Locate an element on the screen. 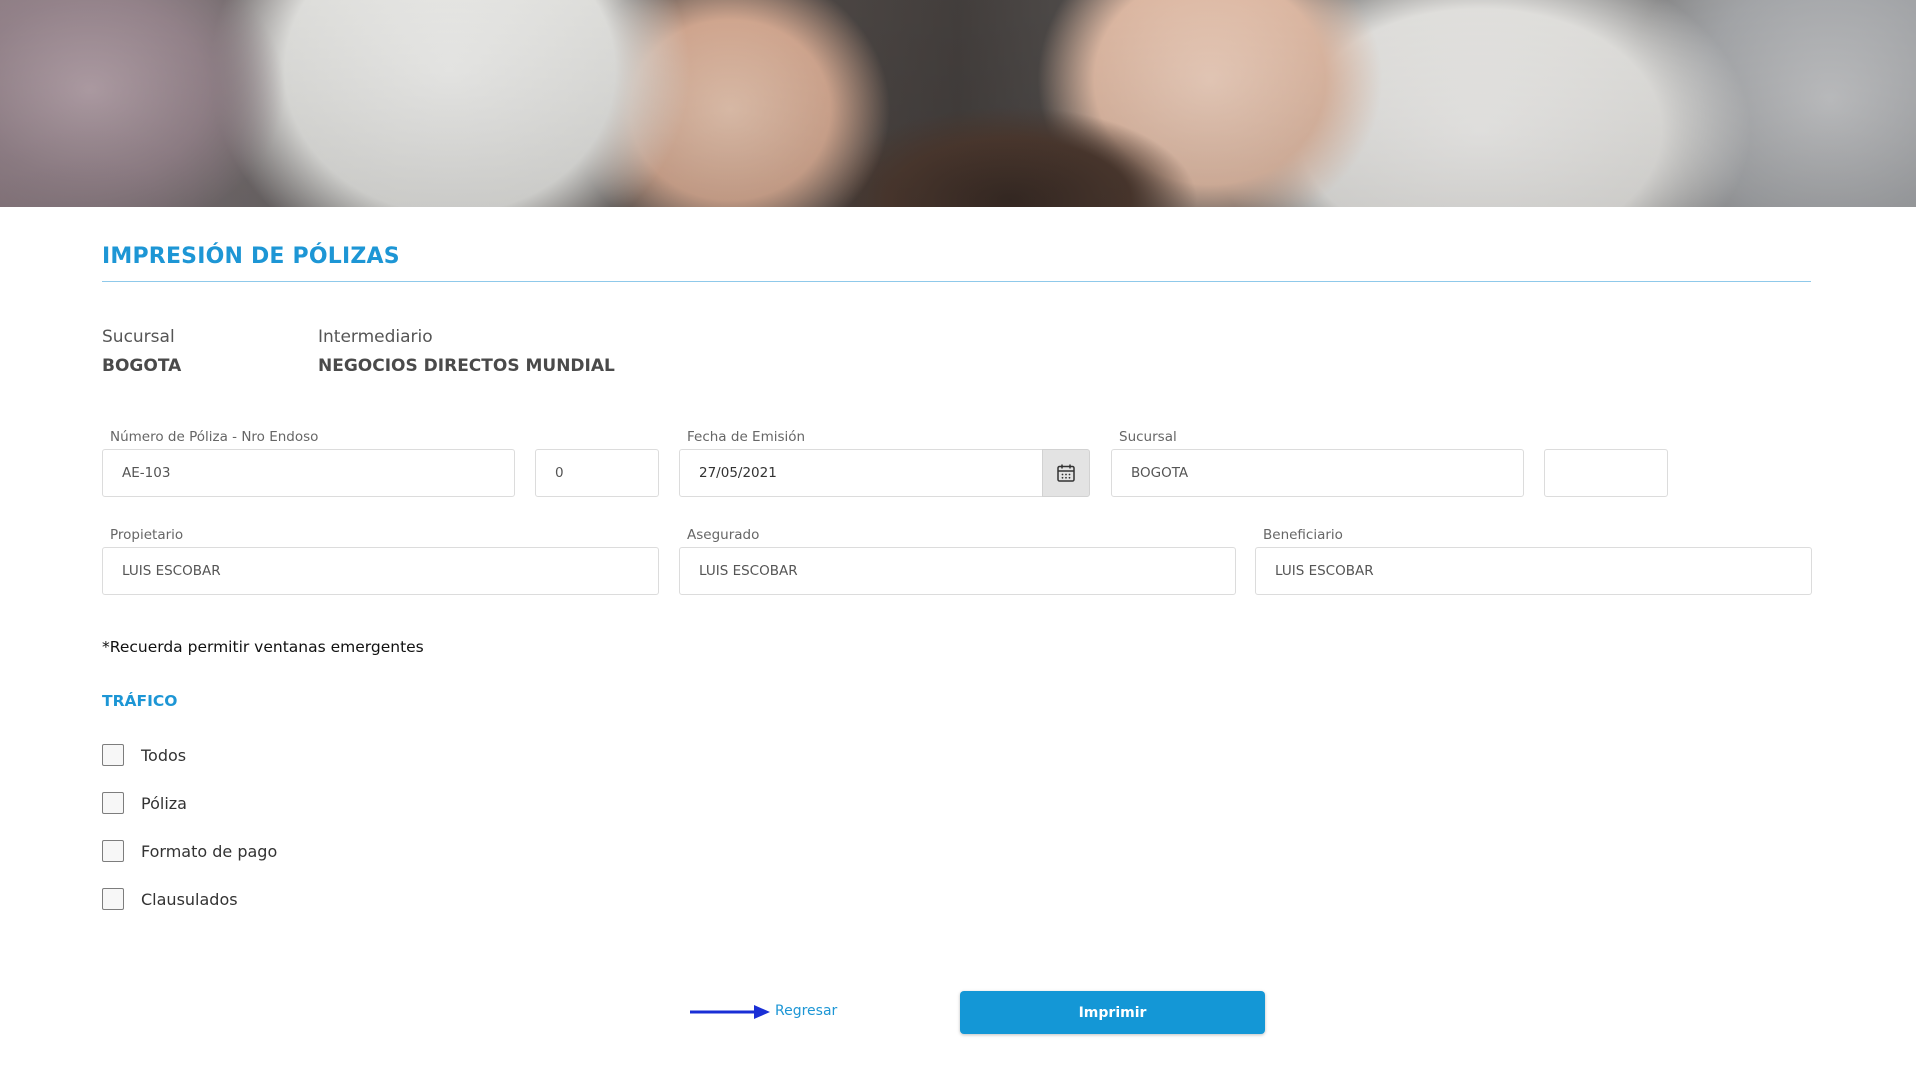 This screenshot has height=1088, width=1916. checkbox-clausulados is located at coordinates (113, 899).